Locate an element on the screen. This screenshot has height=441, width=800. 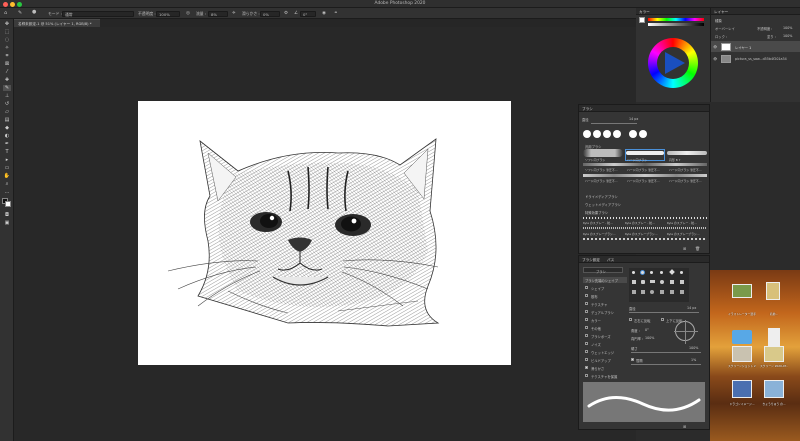
blend-mode-select: オーバーレイ is located at coordinates (725, 28).